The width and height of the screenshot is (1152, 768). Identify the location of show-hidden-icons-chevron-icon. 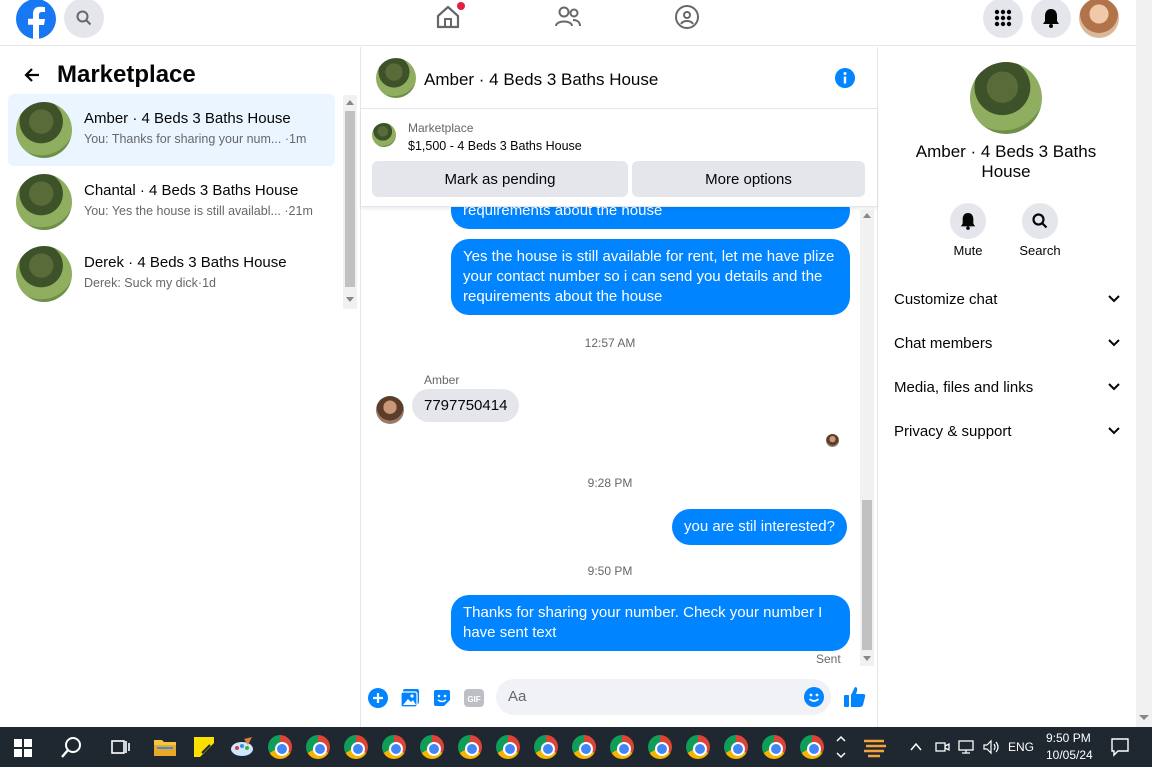
(916, 747).